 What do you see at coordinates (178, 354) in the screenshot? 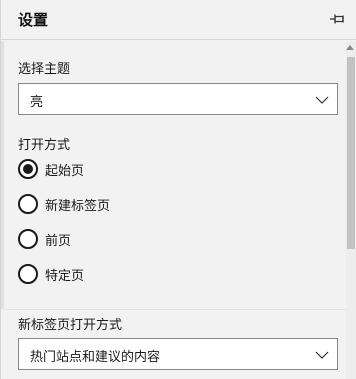
I see `new-tab-select: 热门站点和建议的内容` at bounding box center [178, 354].